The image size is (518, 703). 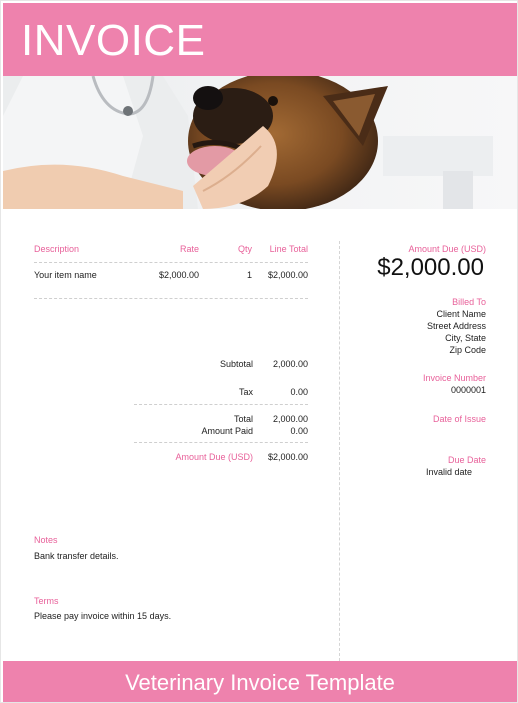 I want to click on terms-label: Terms, so click(x=46, y=601).